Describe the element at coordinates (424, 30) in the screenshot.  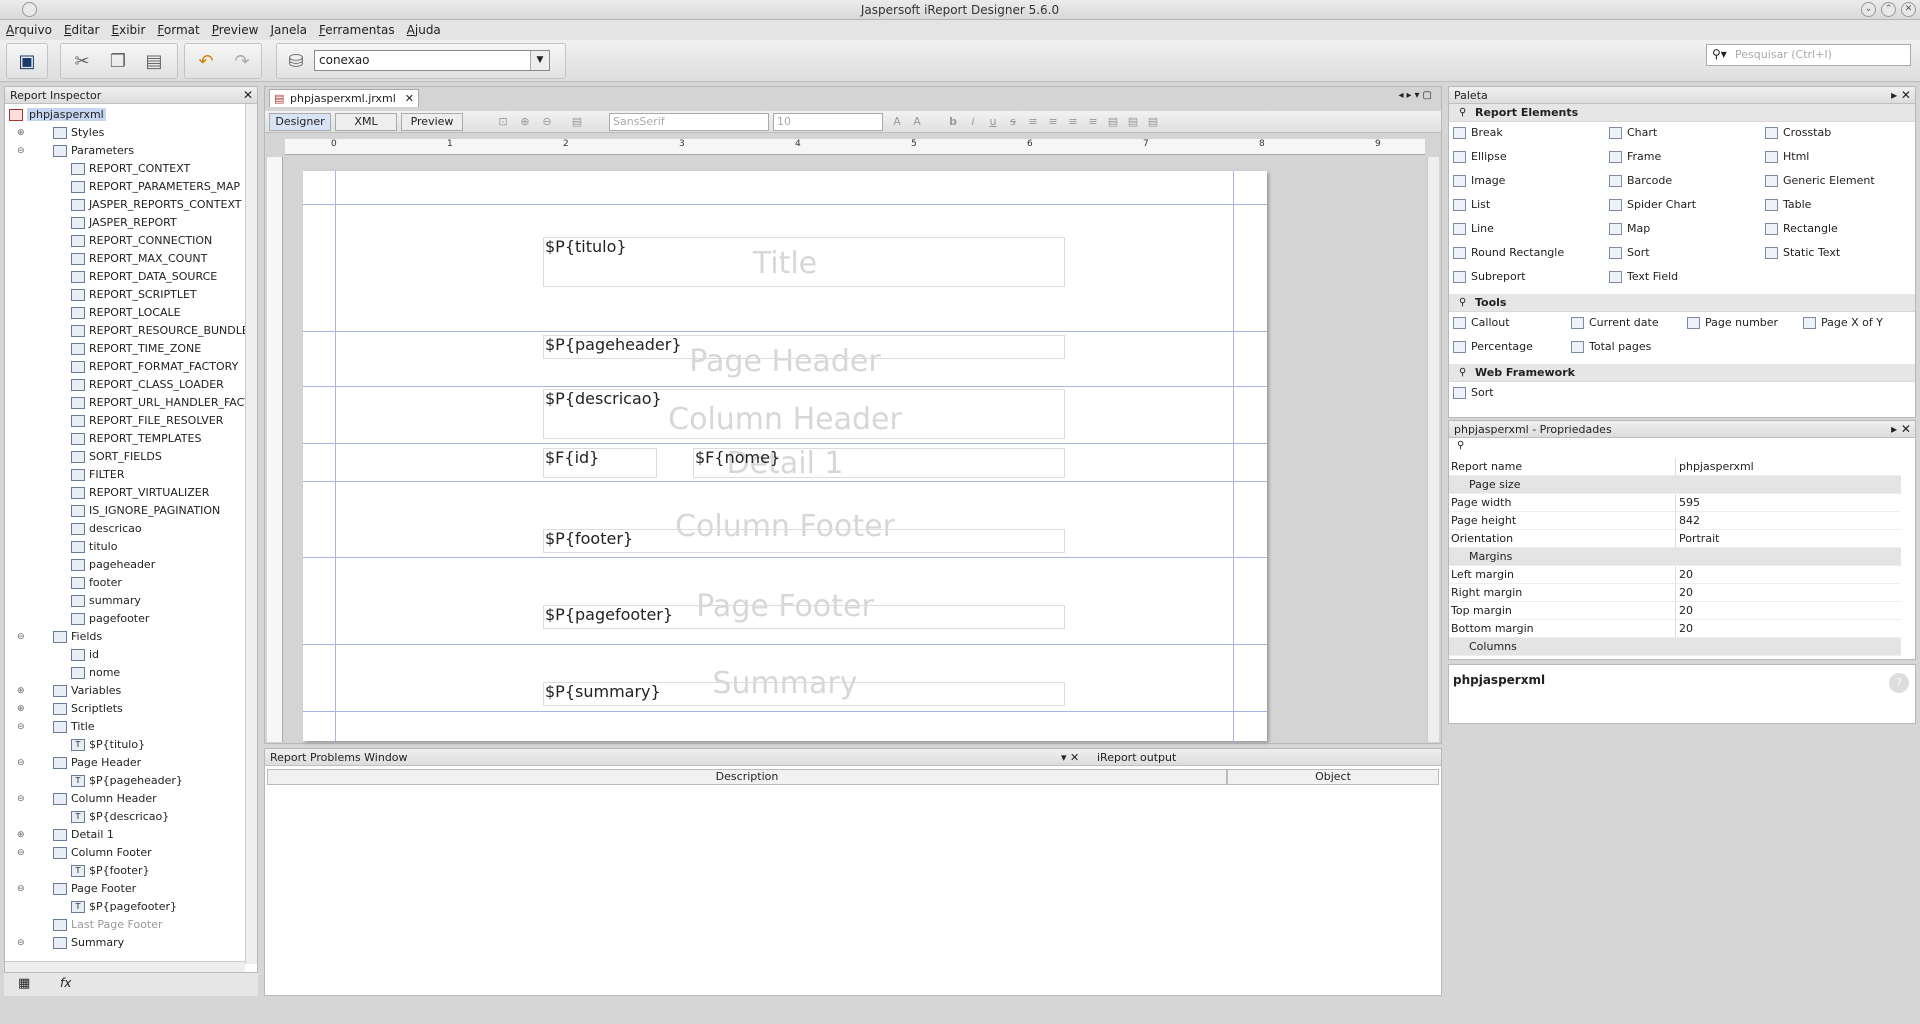
I see `menu-item-7: Ajuda` at that location.